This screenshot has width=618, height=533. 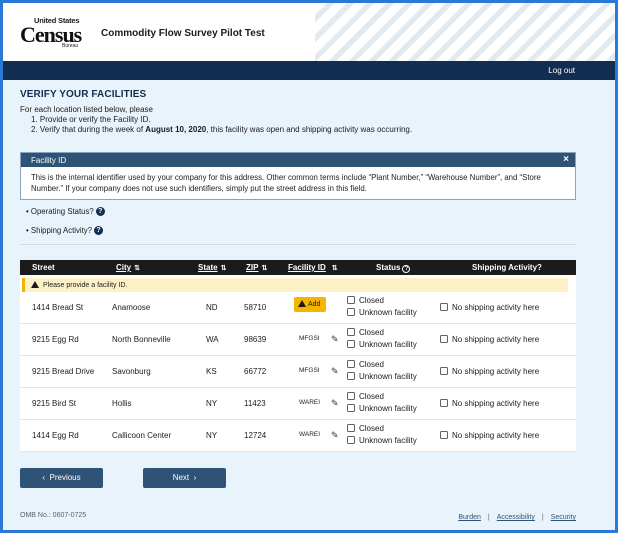 I want to click on col-state: State, so click(x=208, y=267).